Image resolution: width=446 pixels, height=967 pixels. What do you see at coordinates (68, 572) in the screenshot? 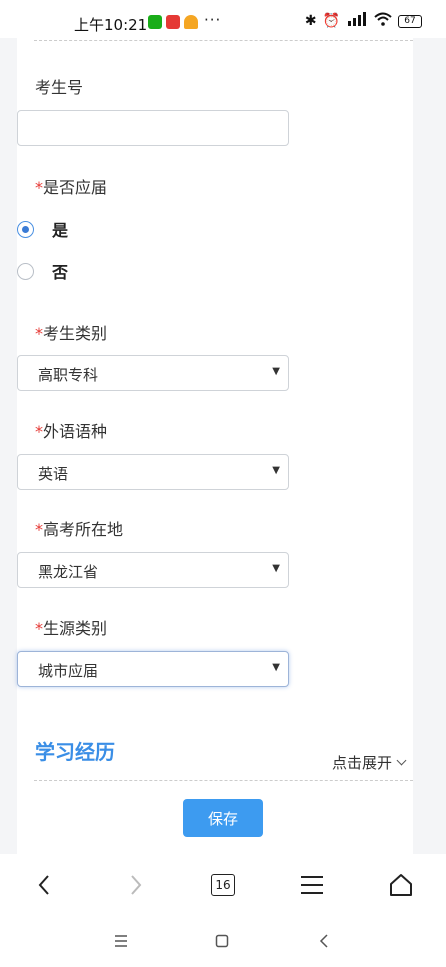
I see `exam-location-value: 黑龙江省` at bounding box center [68, 572].